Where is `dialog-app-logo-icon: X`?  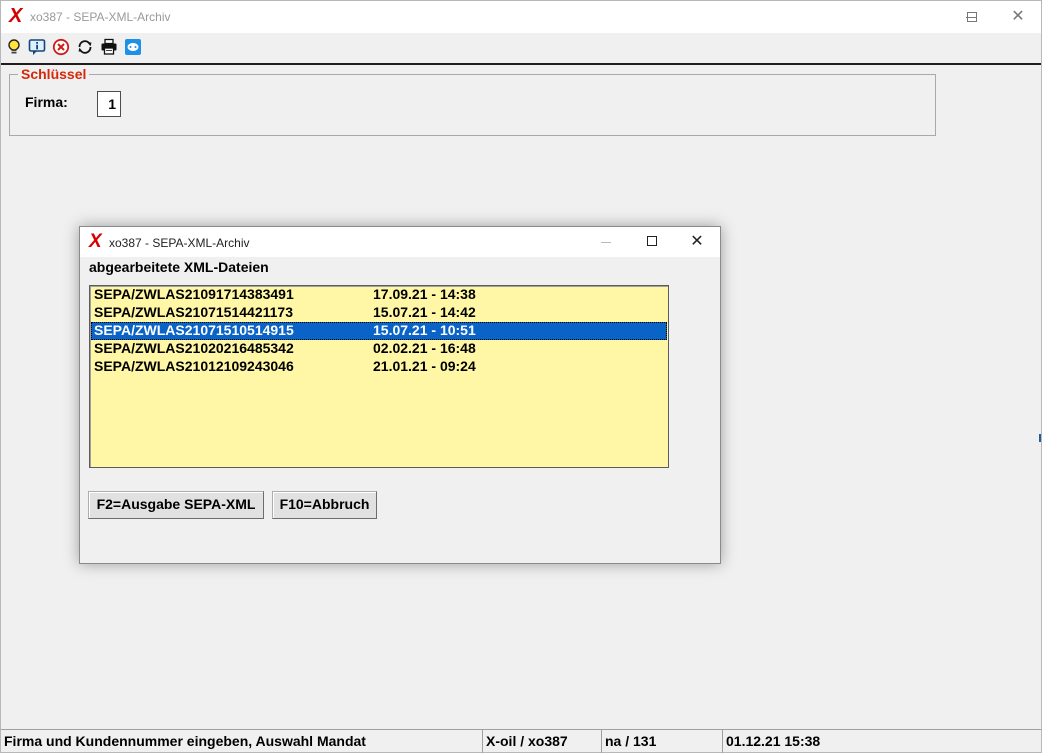 dialog-app-logo-icon: X is located at coordinates (95, 241).